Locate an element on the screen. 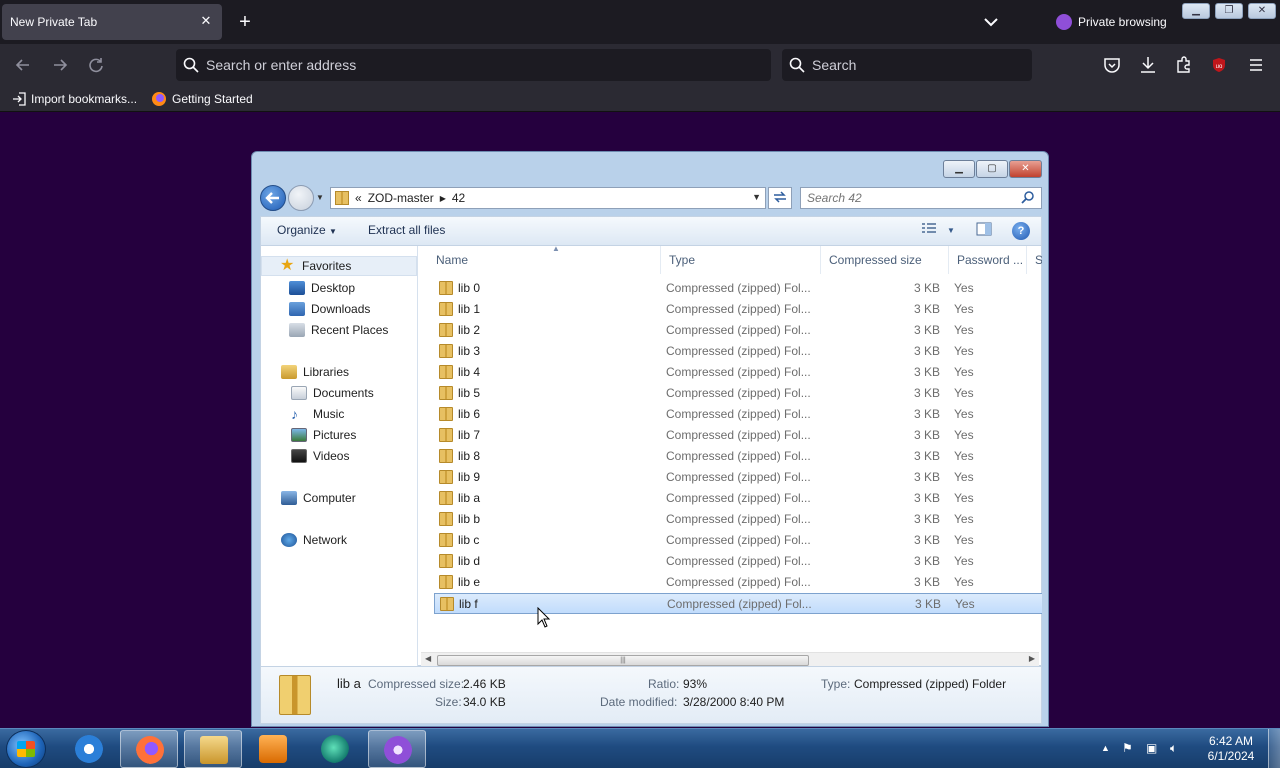 Image resolution: width=1280 pixels, height=768 pixels. network-tray-icon: ▣ is located at coordinates (1151, 748).